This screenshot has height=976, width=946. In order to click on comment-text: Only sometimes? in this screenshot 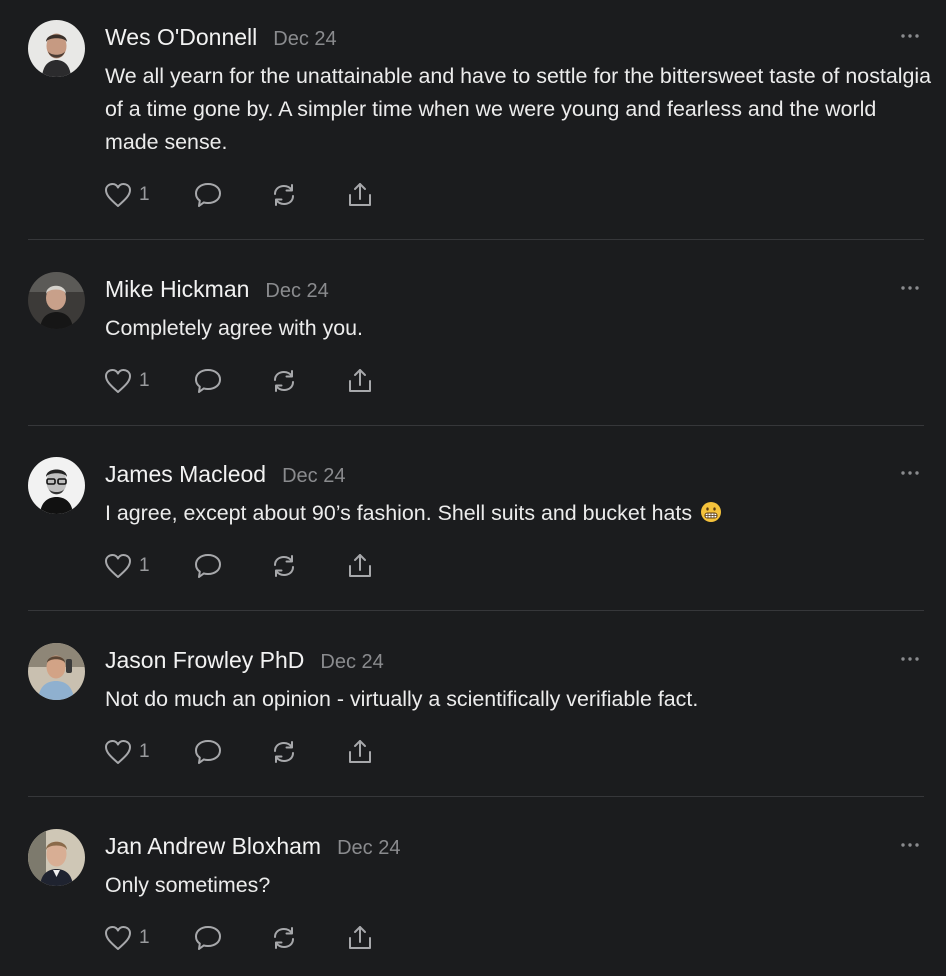, I will do `click(188, 885)`.